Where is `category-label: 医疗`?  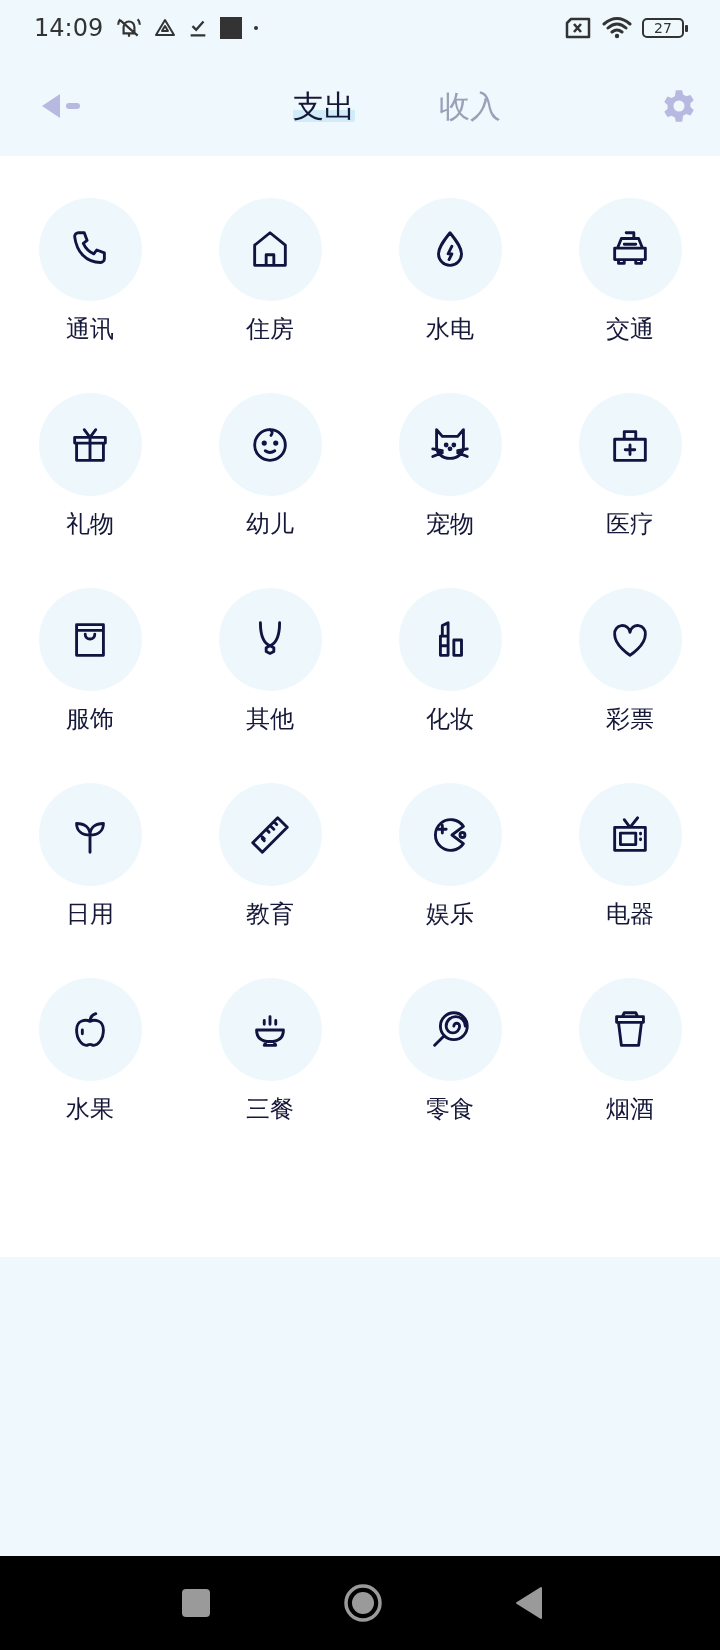 category-label: 医疗 is located at coordinates (630, 524).